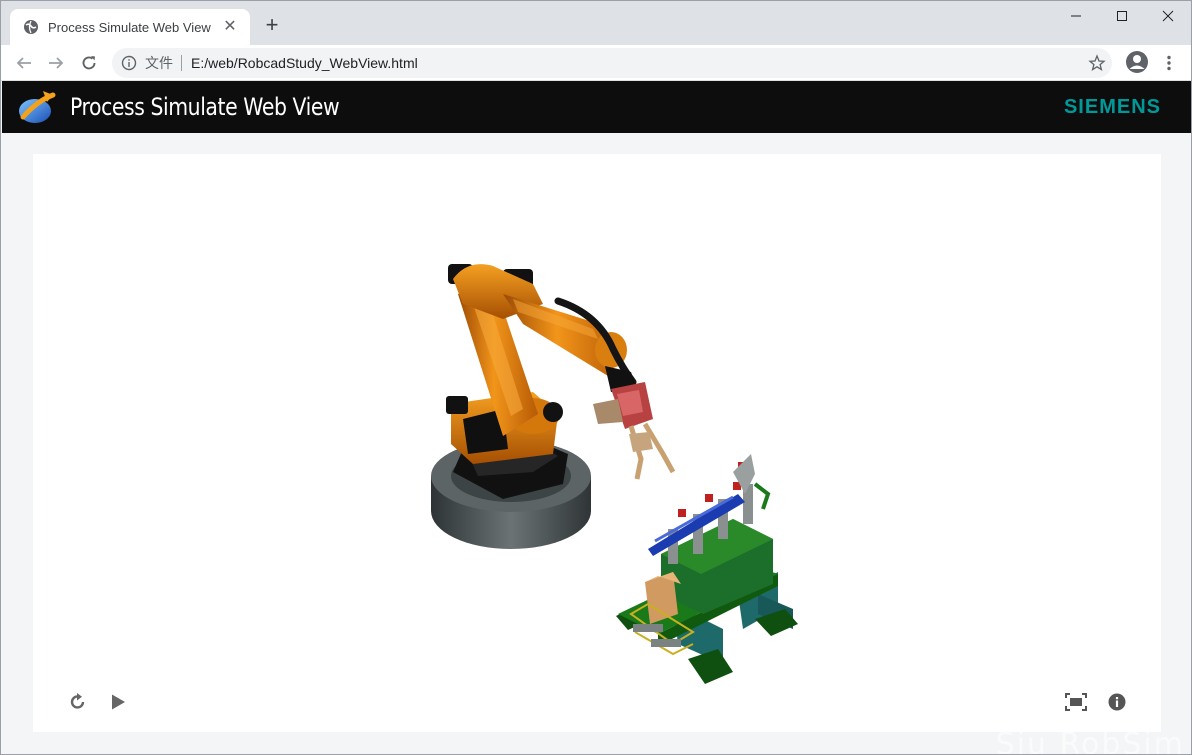 This screenshot has height=755, width=1192. What do you see at coordinates (89, 63) in the screenshot?
I see `reload-icon` at bounding box center [89, 63].